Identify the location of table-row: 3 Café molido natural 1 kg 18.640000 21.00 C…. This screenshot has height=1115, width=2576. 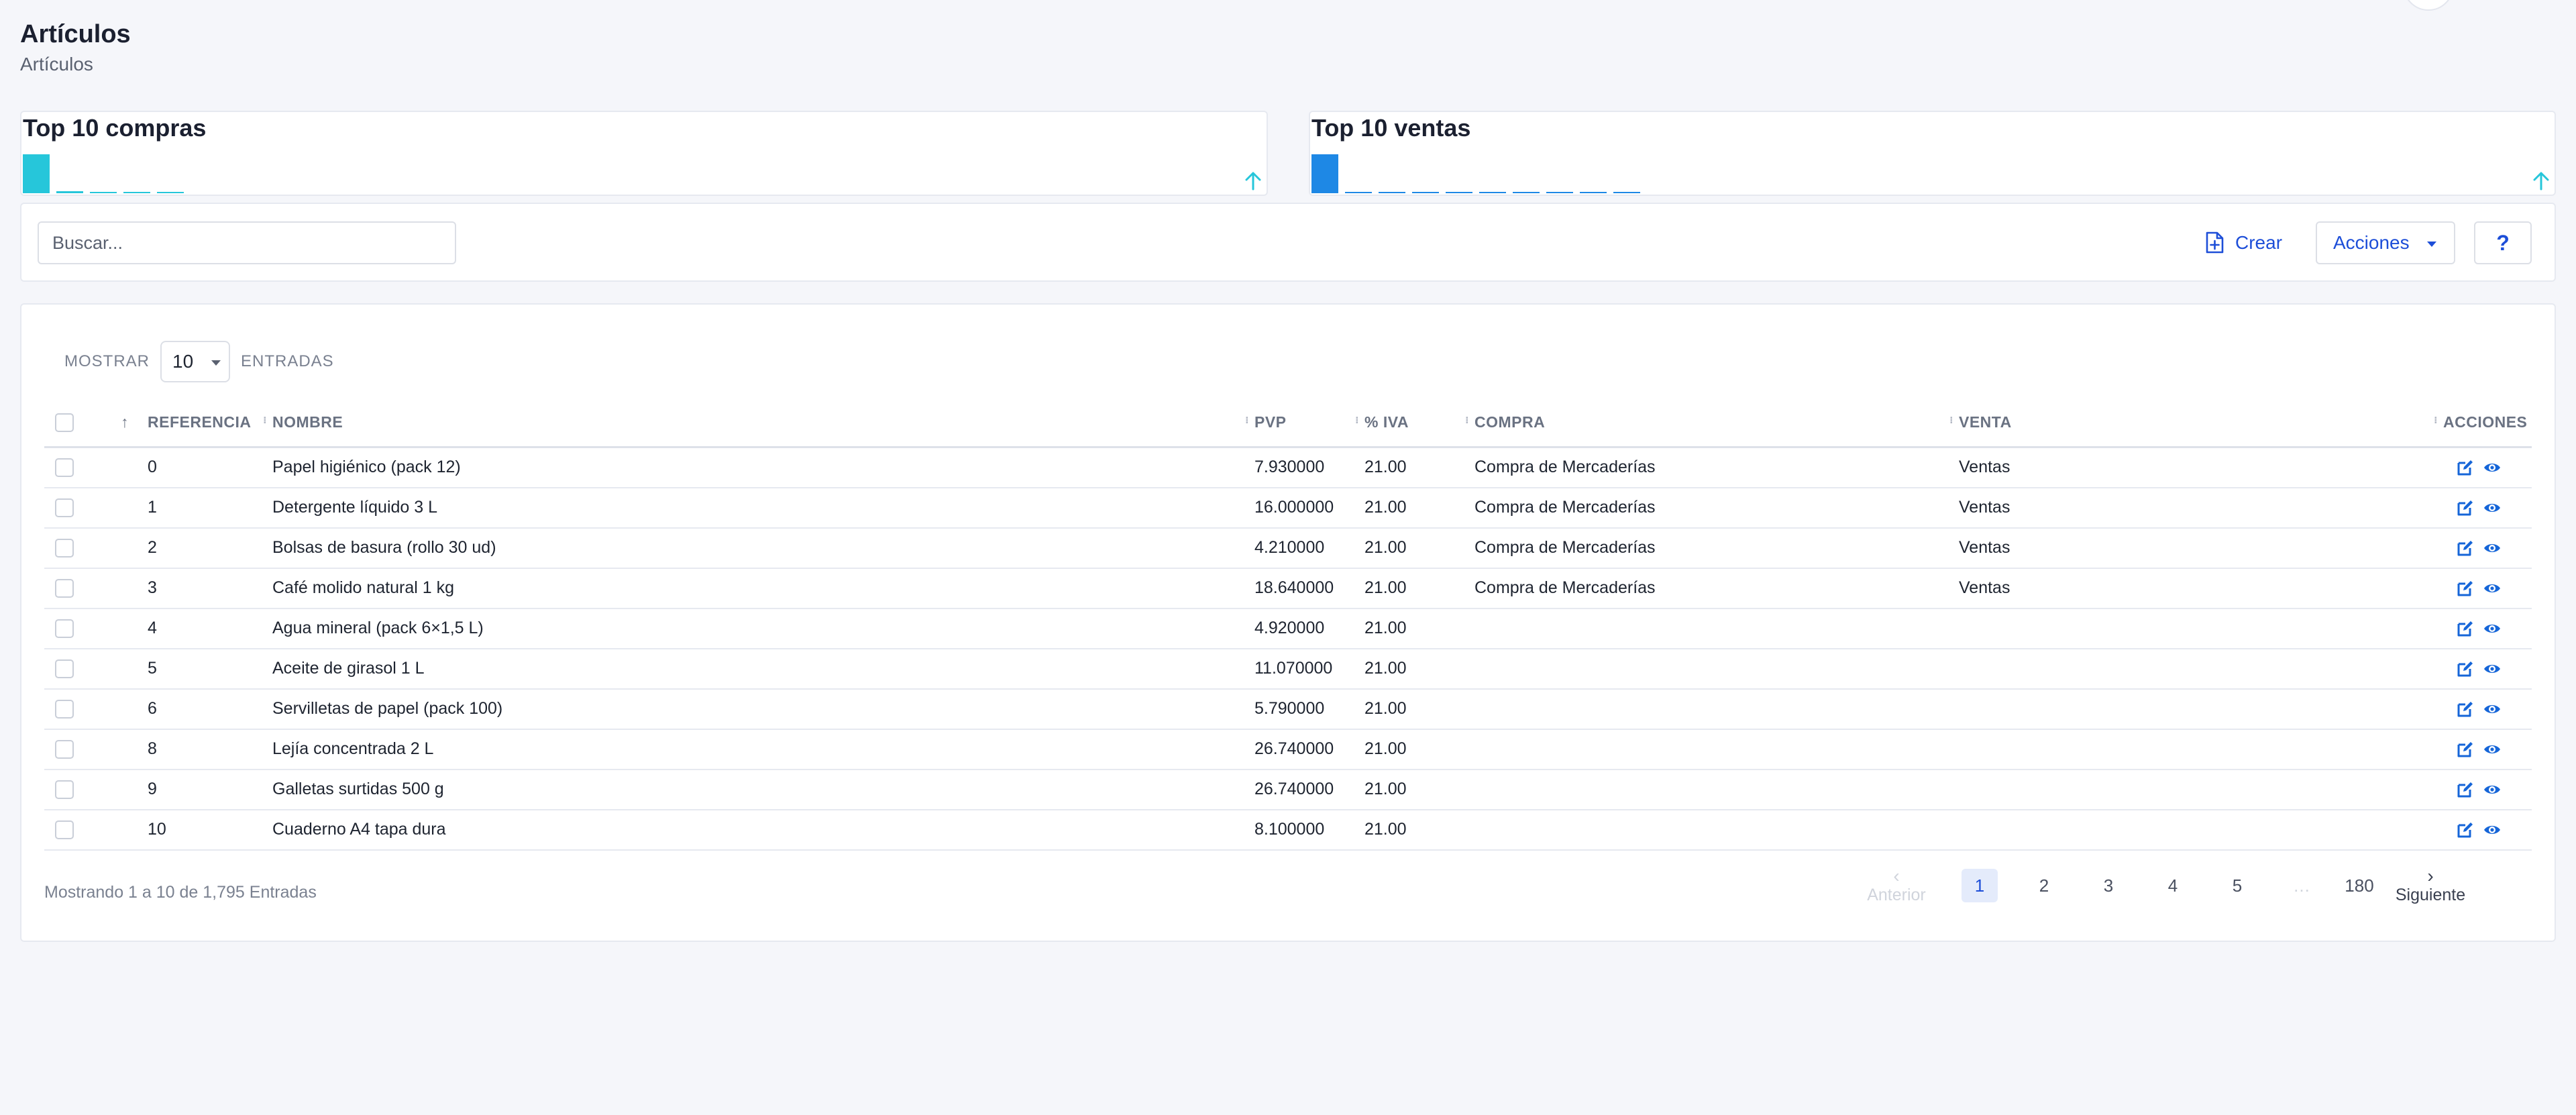
(1288, 588).